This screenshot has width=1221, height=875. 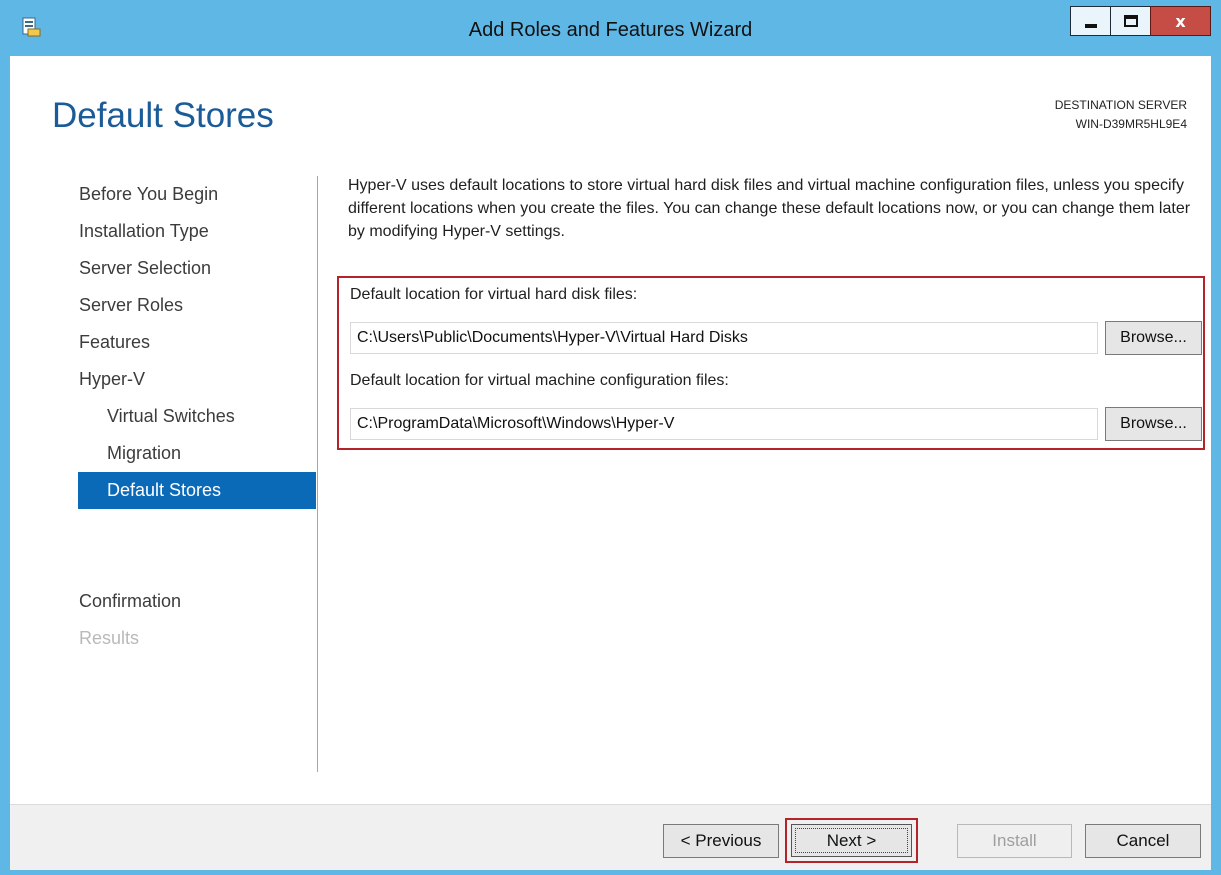 What do you see at coordinates (197, 305) in the screenshot?
I see `nav-item-server-roles: Server Roles` at bounding box center [197, 305].